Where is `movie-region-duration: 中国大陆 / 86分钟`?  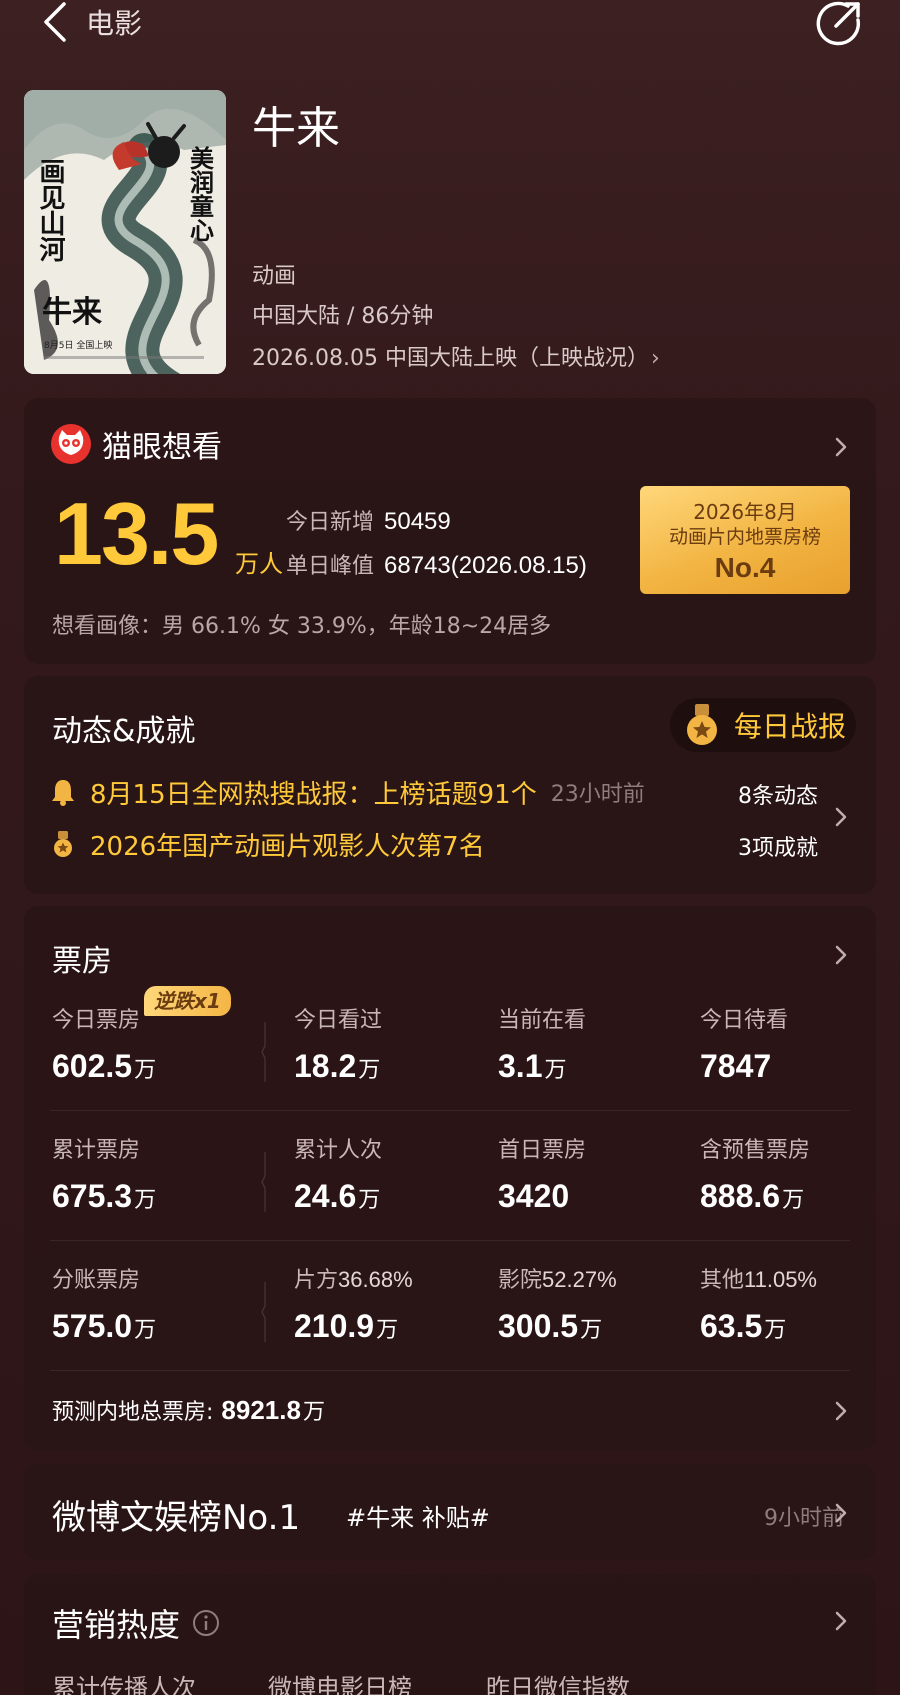
movie-region-duration: 中国大陆 / 86分钟 is located at coordinates (343, 316).